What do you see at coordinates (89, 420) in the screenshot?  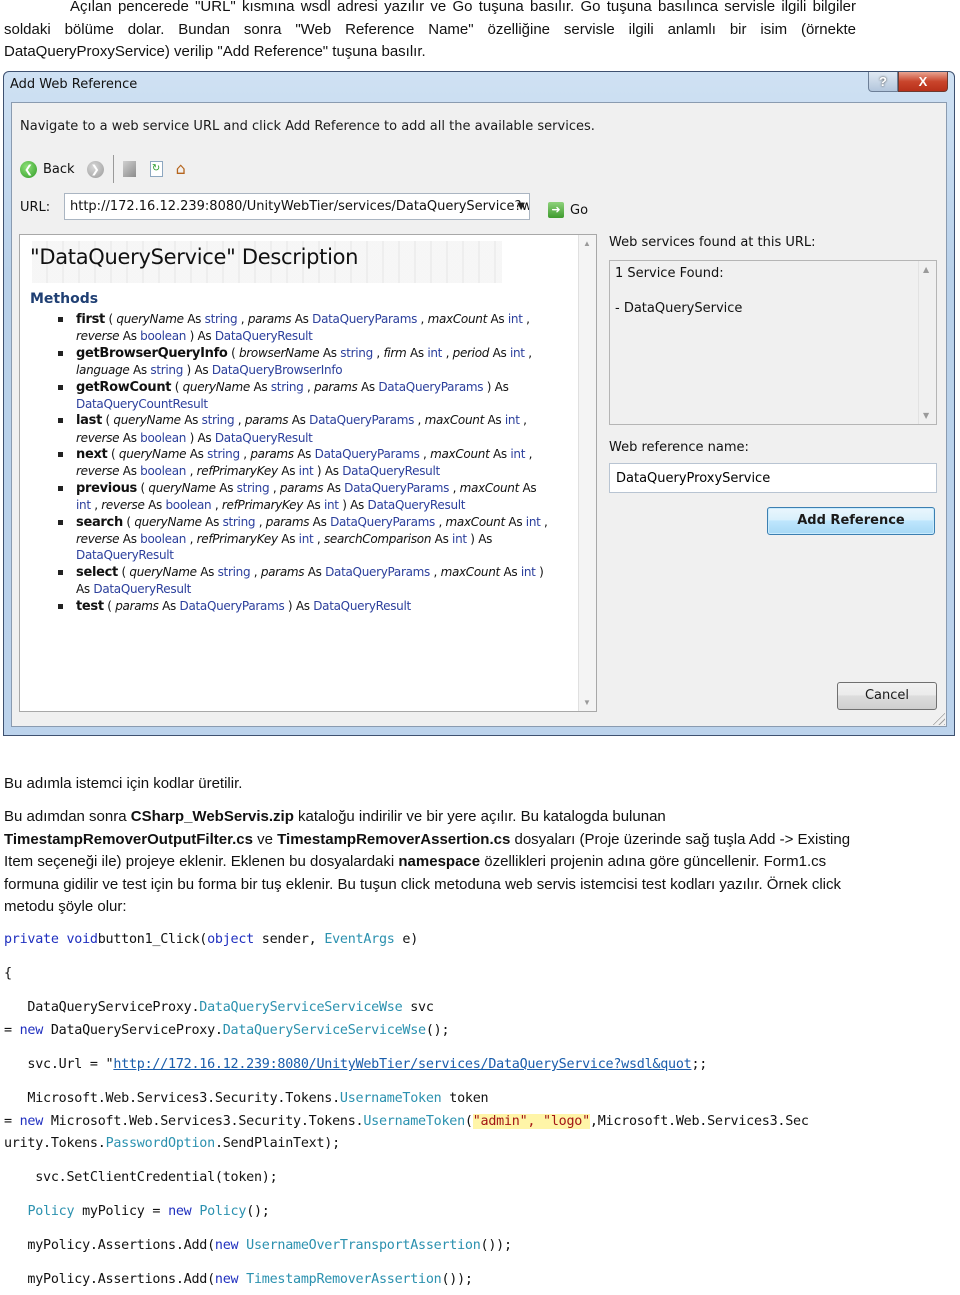 I see `method-name: last` at bounding box center [89, 420].